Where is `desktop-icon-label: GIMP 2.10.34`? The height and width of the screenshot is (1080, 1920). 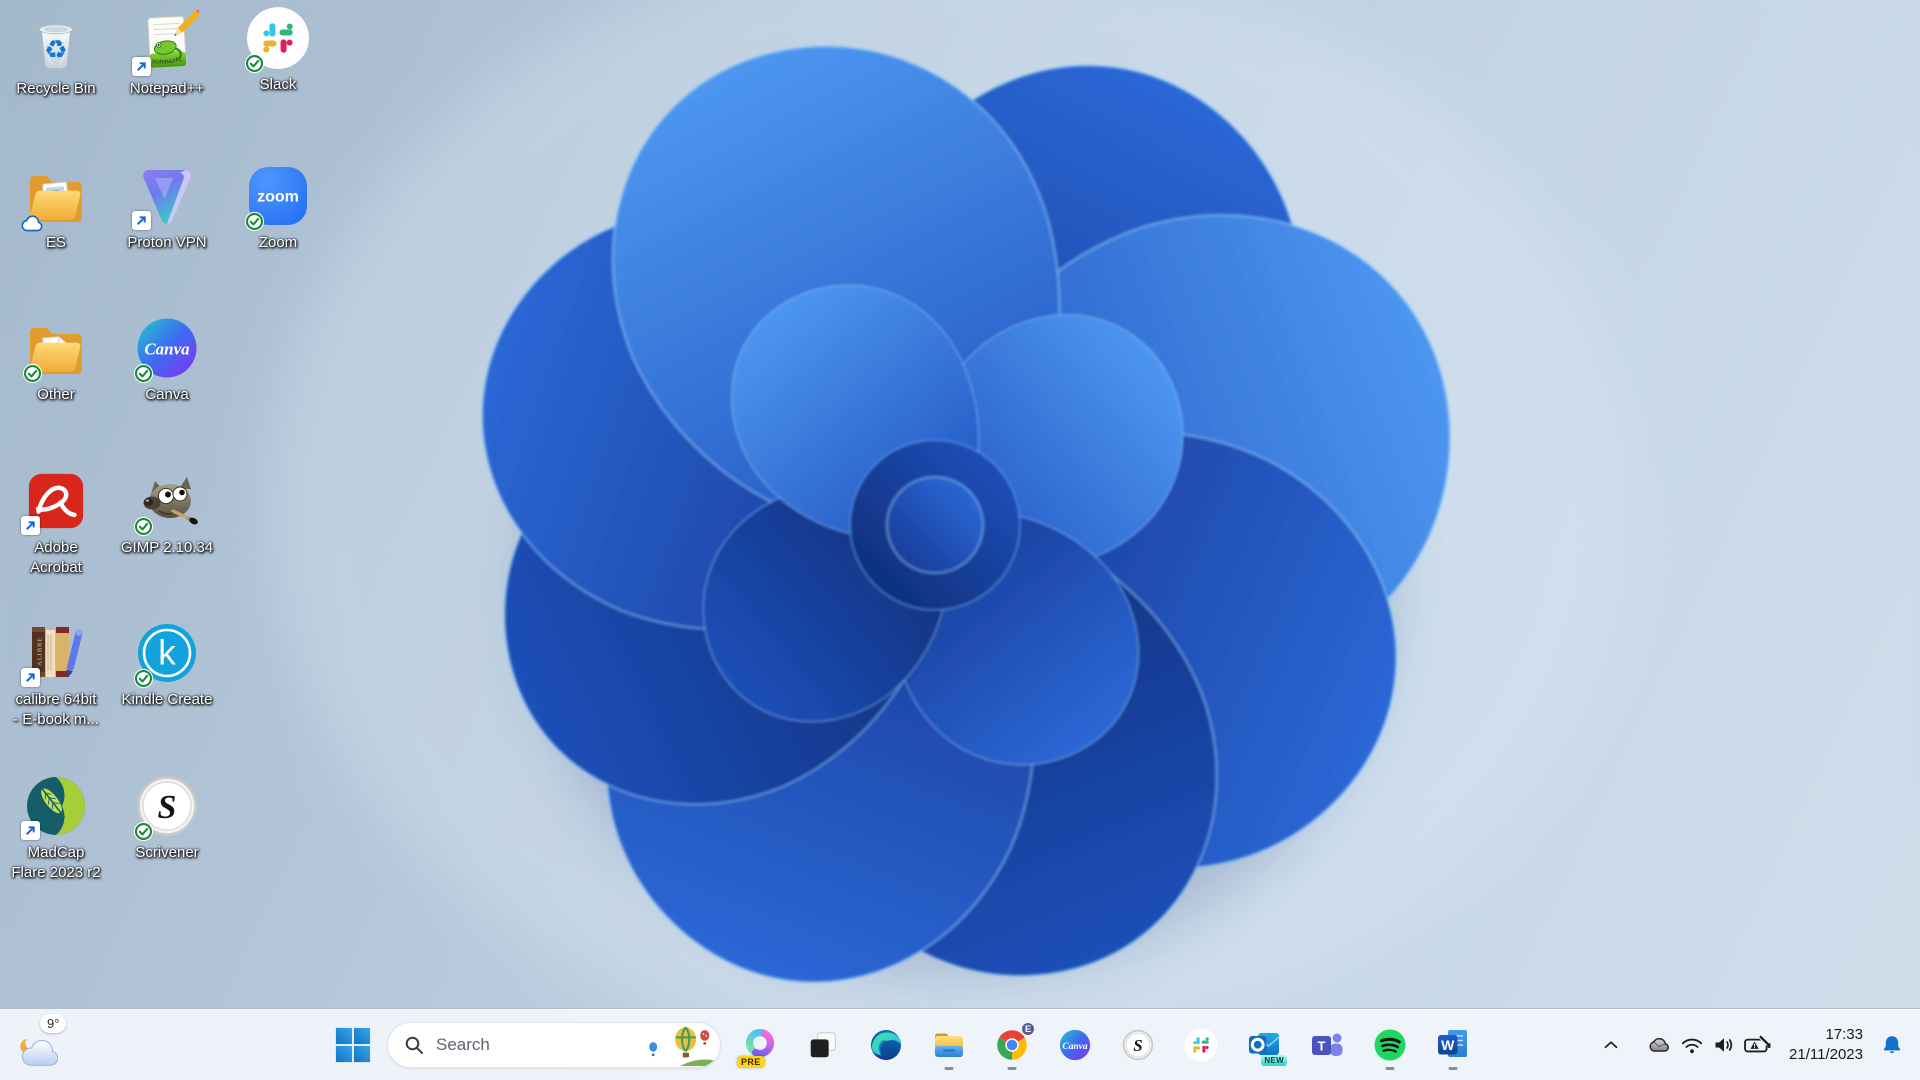
desktop-icon-label: GIMP 2.10.34 is located at coordinates (167, 547).